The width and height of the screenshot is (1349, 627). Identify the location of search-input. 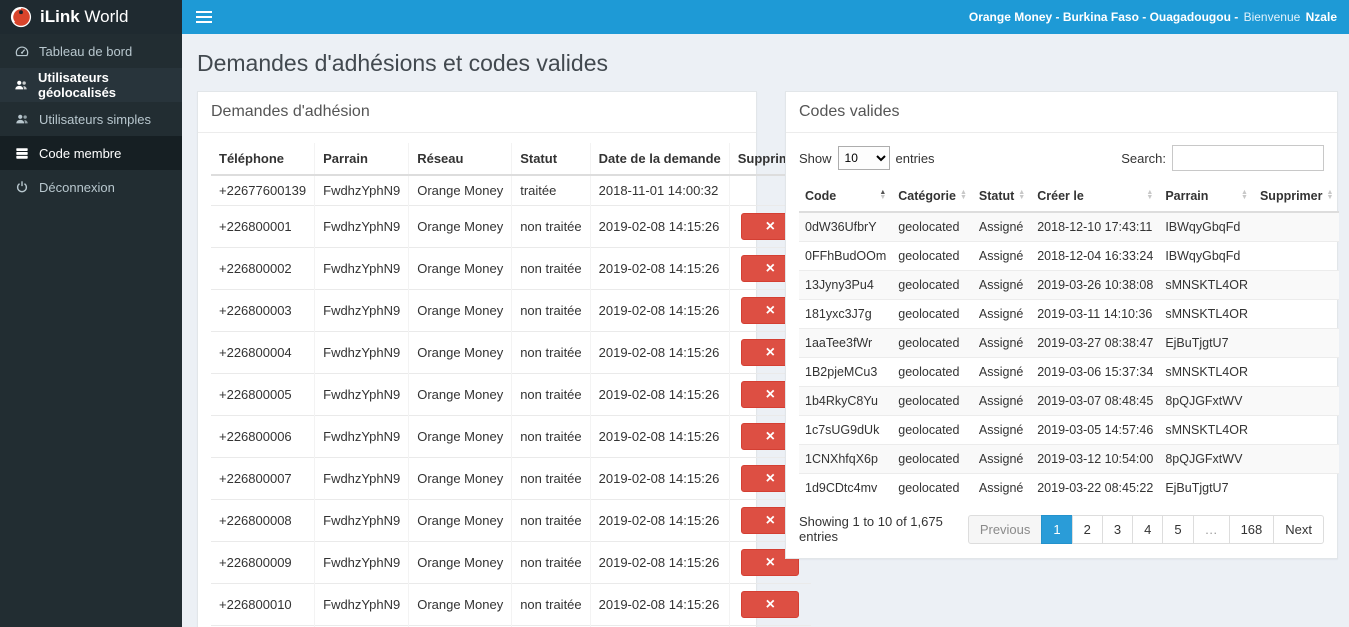
(1248, 158).